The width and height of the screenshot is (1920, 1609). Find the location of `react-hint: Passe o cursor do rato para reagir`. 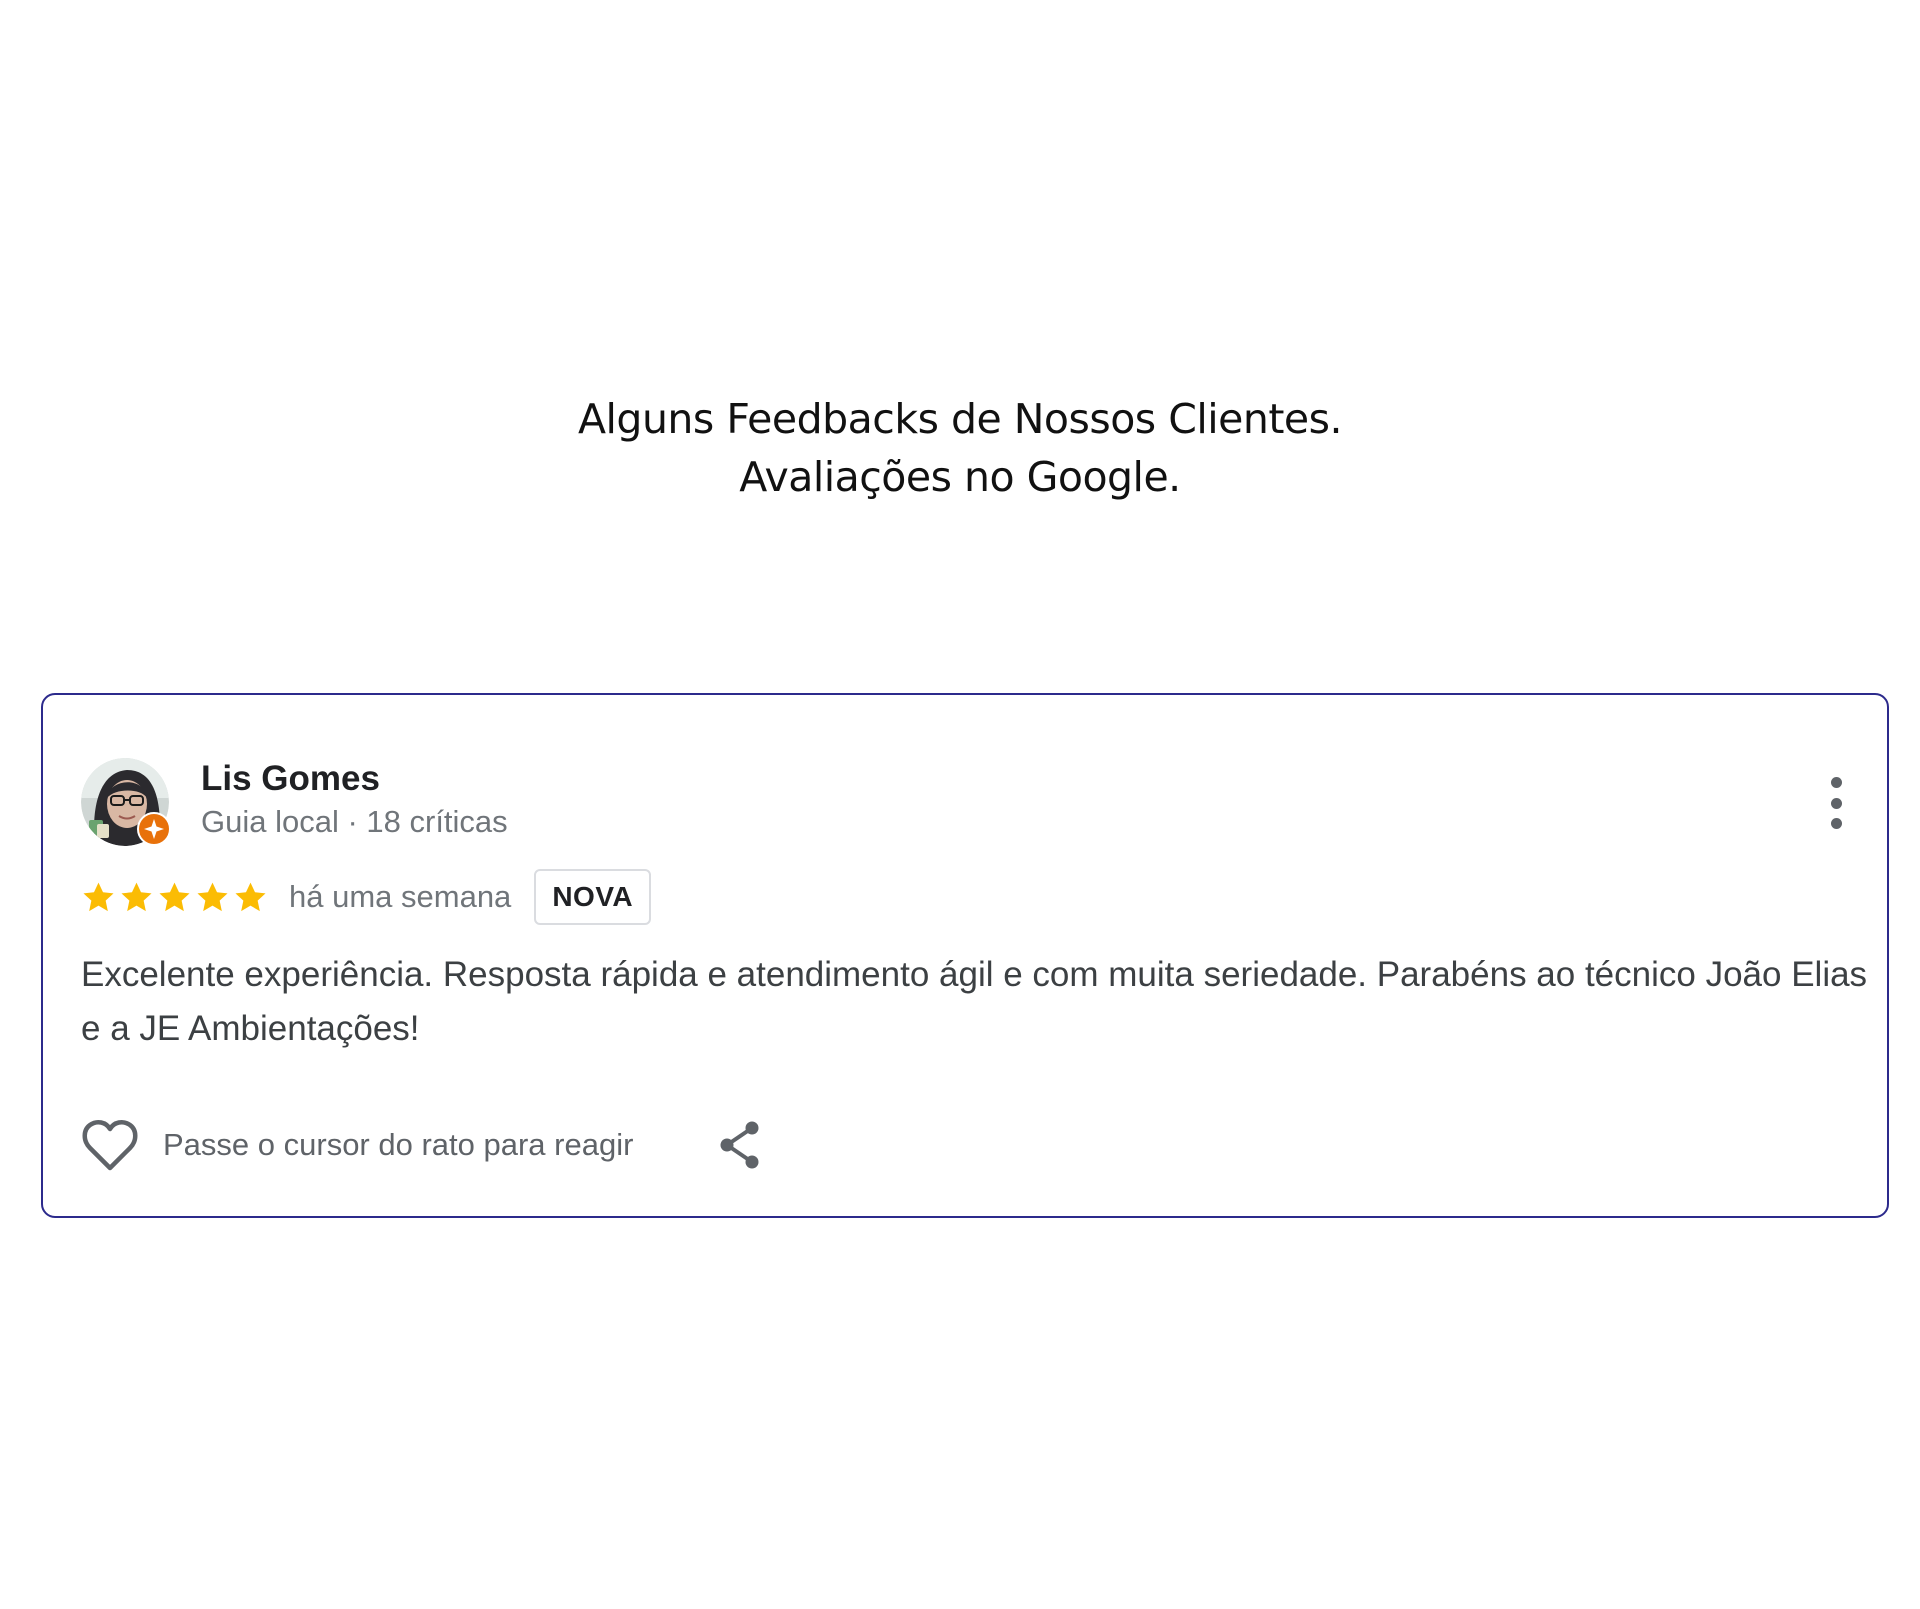

react-hint: Passe o cursor do rato para reagir is located at coordinates (398, 1144).